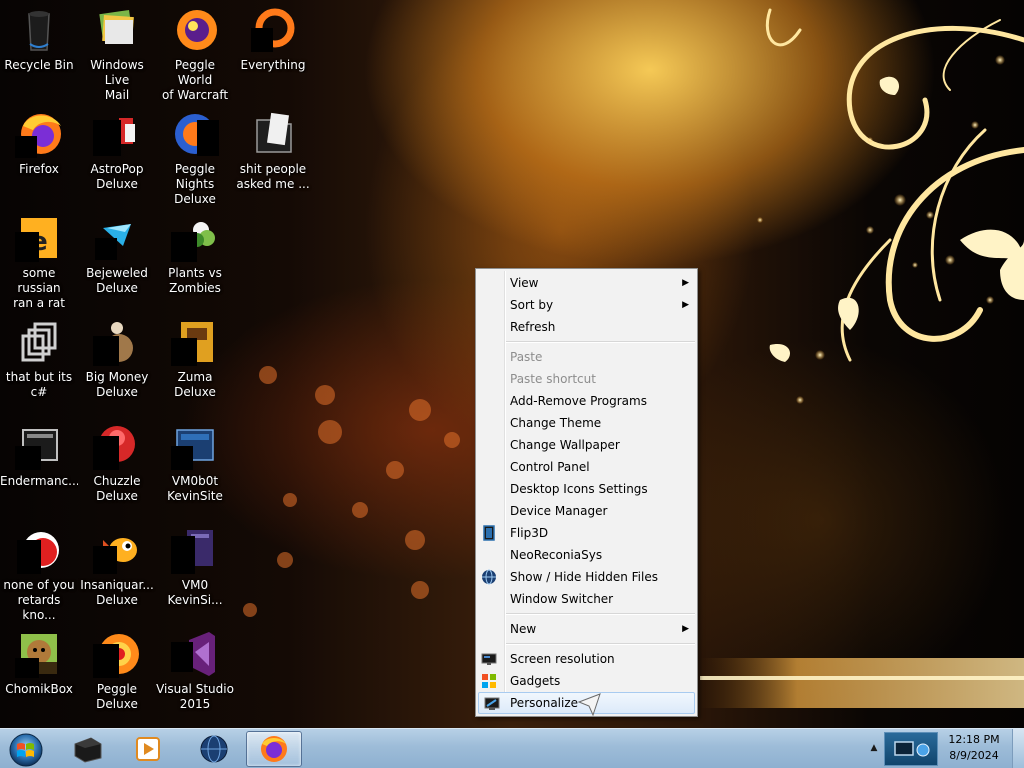 This screenshot has width=1024, height=768. I want to click on menu-item-device-manager: Device Manager, so click(586, 511).